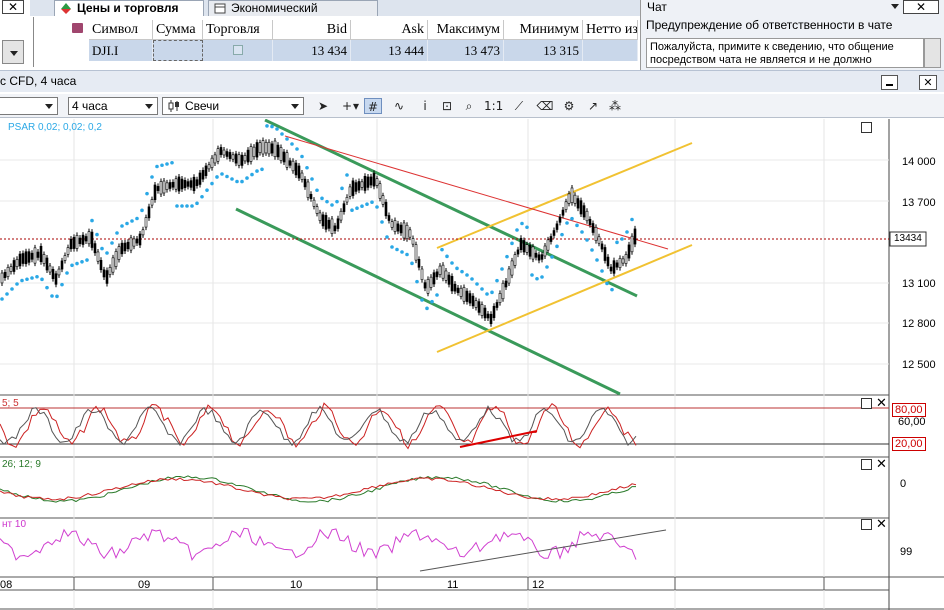 The height and width of the screenshot is (610, 944). I want to click on indicator-wave-icon: ∿, so click(399, 106).